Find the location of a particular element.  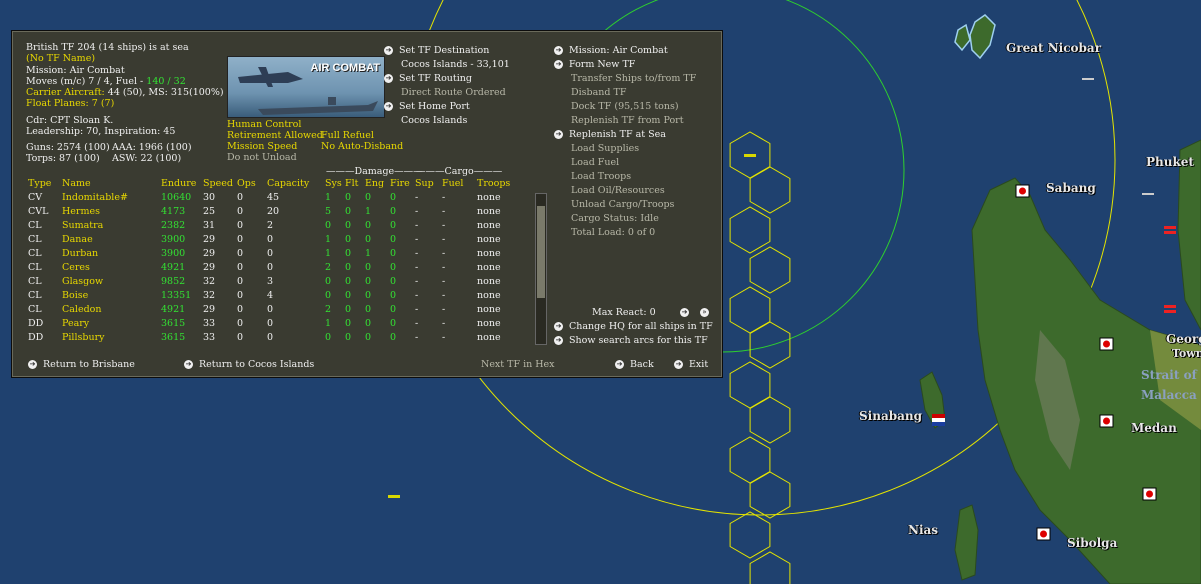

col-header-speed: Speed is located at coordinates (218, 184).